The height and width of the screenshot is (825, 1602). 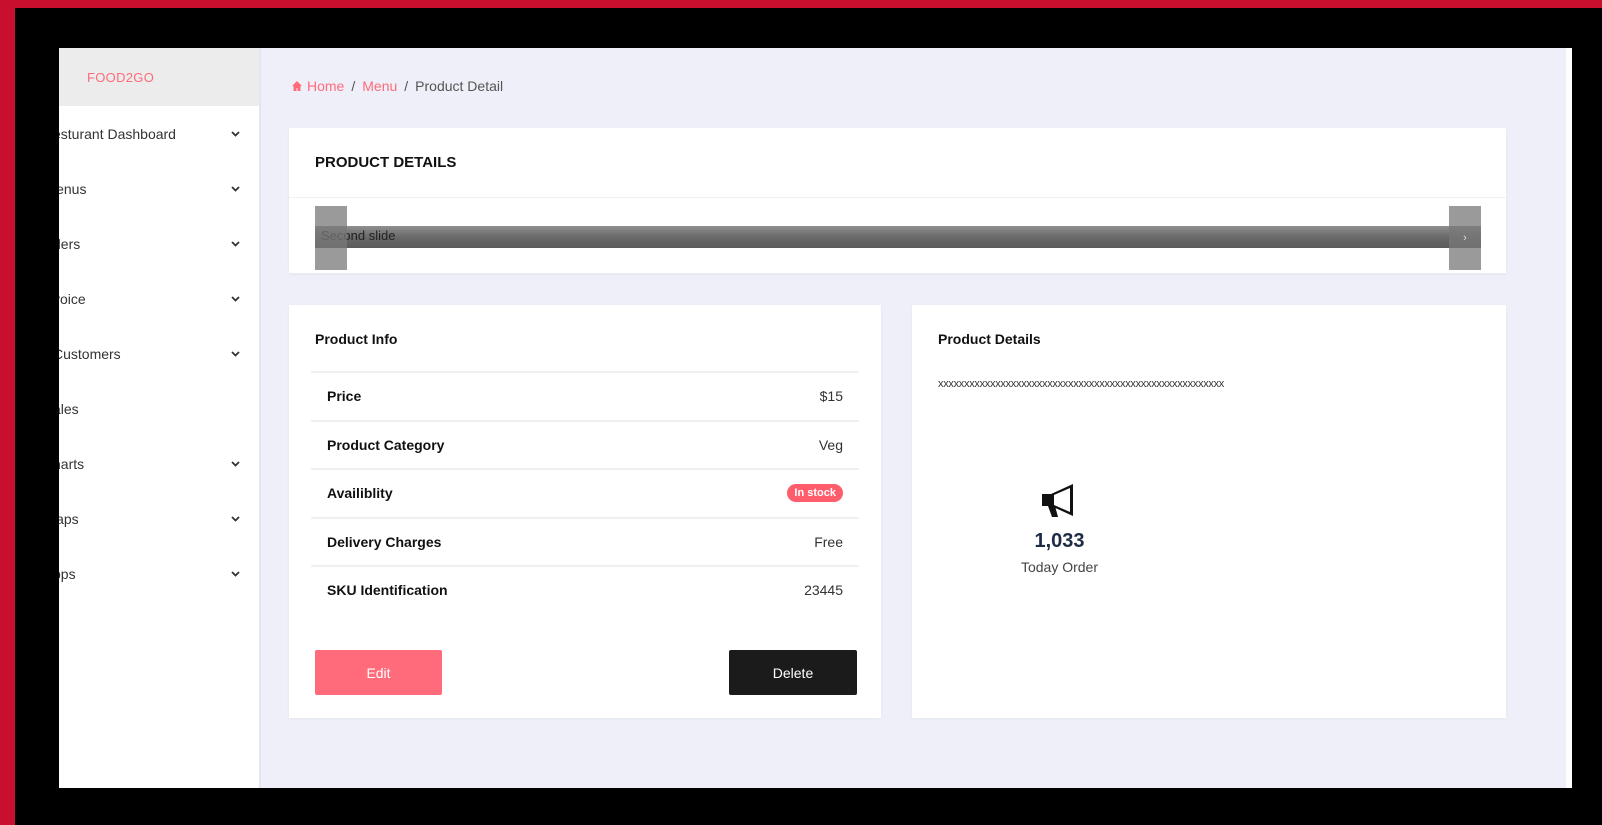 What do you see at coordinates (1569, 418) in the screenshot?
I see `scrollbar-track` at bounding box center [1569, 418].